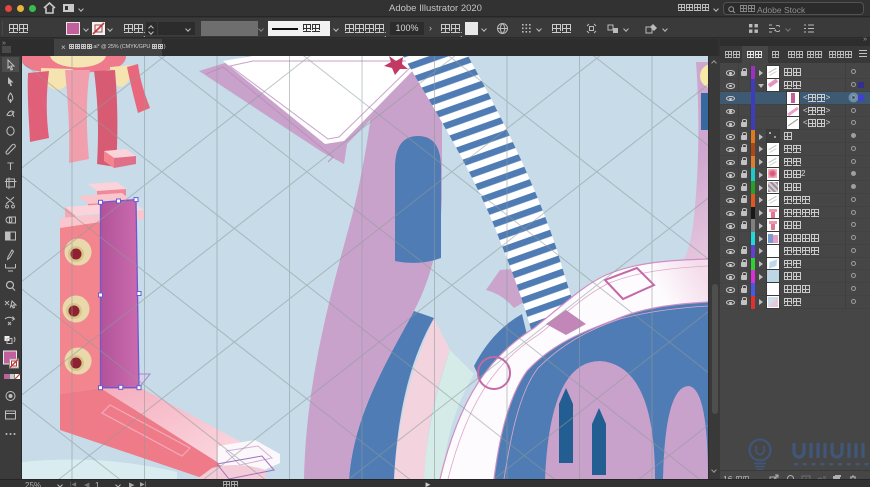 This screenshot has width=870, height=487. Describe the element at coordinates (10, 167) in the screenshot. I see `svg-text: T` at that location.